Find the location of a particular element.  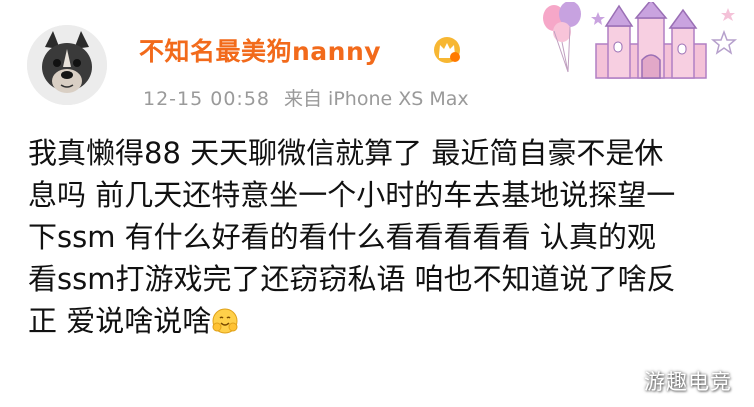

content-line-last: 正 爱说啥说啥 is located at coordinates (378, 321).